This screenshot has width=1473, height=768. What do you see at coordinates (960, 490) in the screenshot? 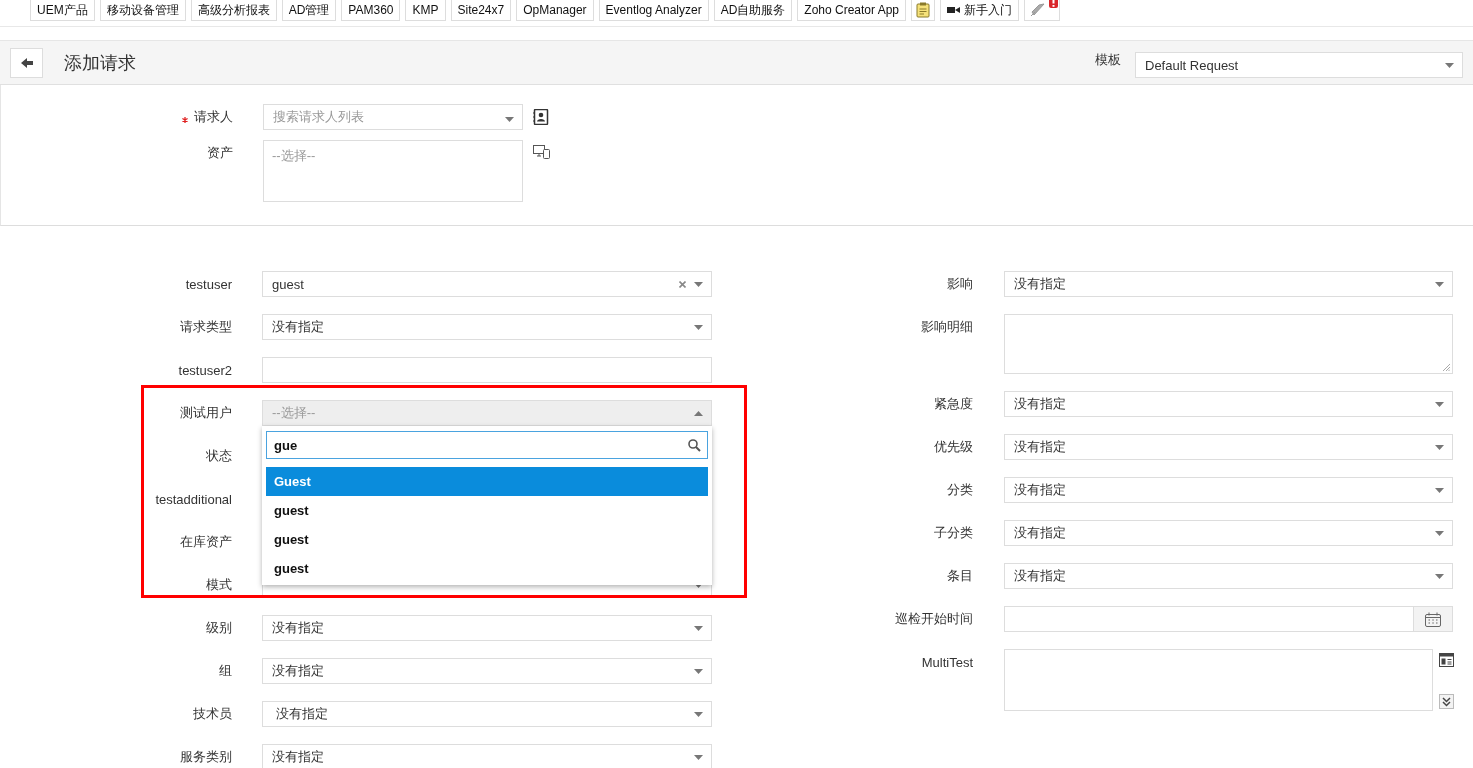
I see `field-label: 分类` at bounding box center [960, 490].